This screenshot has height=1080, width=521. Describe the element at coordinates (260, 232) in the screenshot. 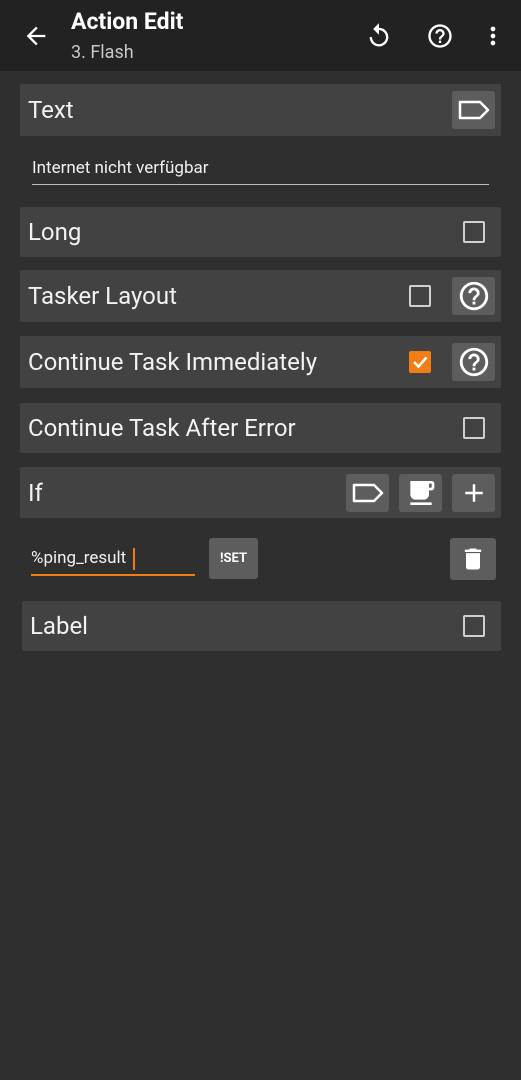

I see `option-long-row: Long` at that location.